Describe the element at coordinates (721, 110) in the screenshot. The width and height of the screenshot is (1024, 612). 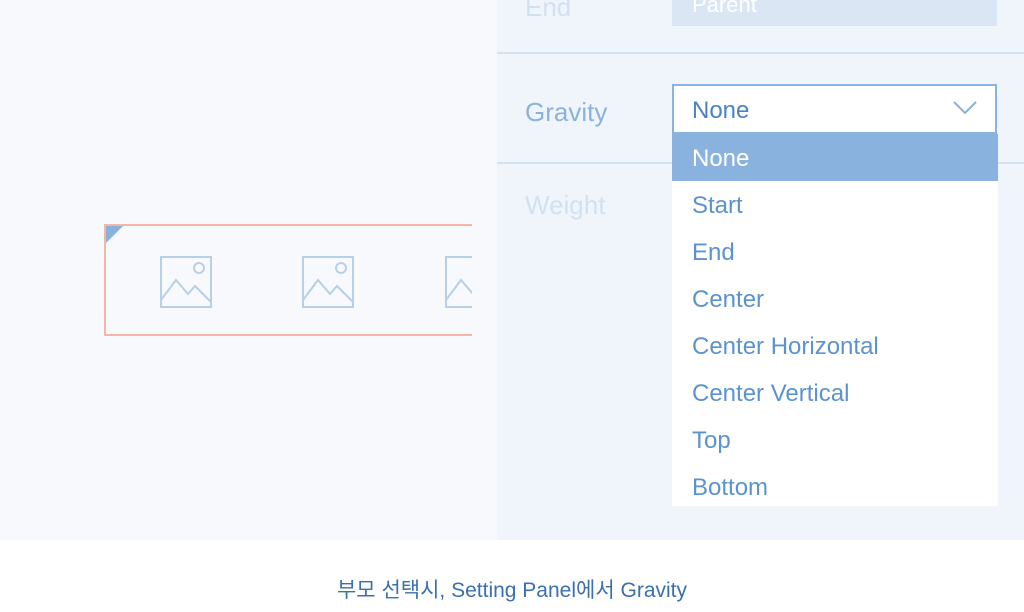
I see `gravity-selected-value: None` at that location.